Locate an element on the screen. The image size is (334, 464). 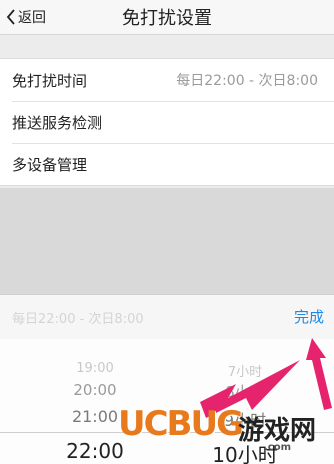
section-gap is located at coordinates (167, 46).